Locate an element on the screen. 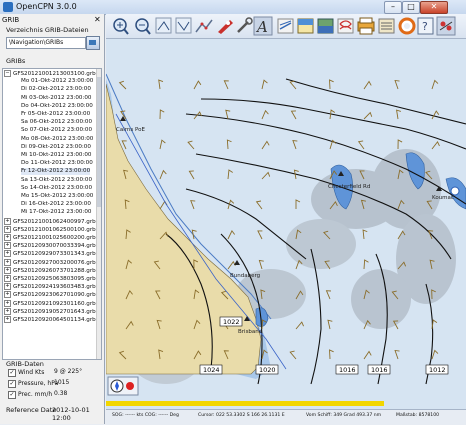 The width and height of the screenshot is (466, 425). compass-widget is located at coordinates (123, 386).